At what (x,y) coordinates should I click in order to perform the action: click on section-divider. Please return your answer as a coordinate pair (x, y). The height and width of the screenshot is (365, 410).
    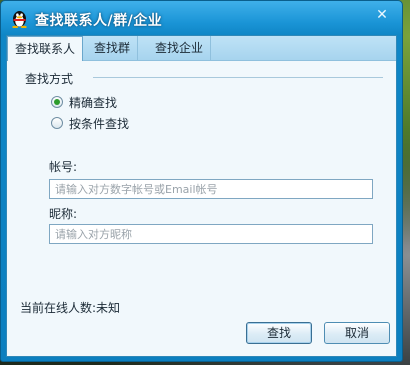
    Looking at the image, I should click on (238, 77).